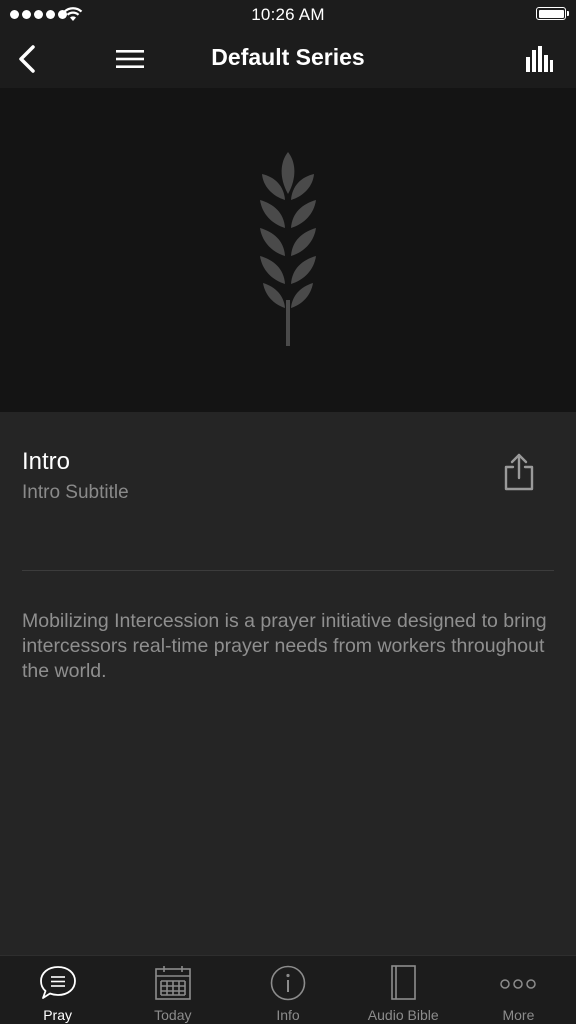  What do you see at coordinates (519, 473) in the screenshot?
I see `share-icon` at bounding box center [519, 473].